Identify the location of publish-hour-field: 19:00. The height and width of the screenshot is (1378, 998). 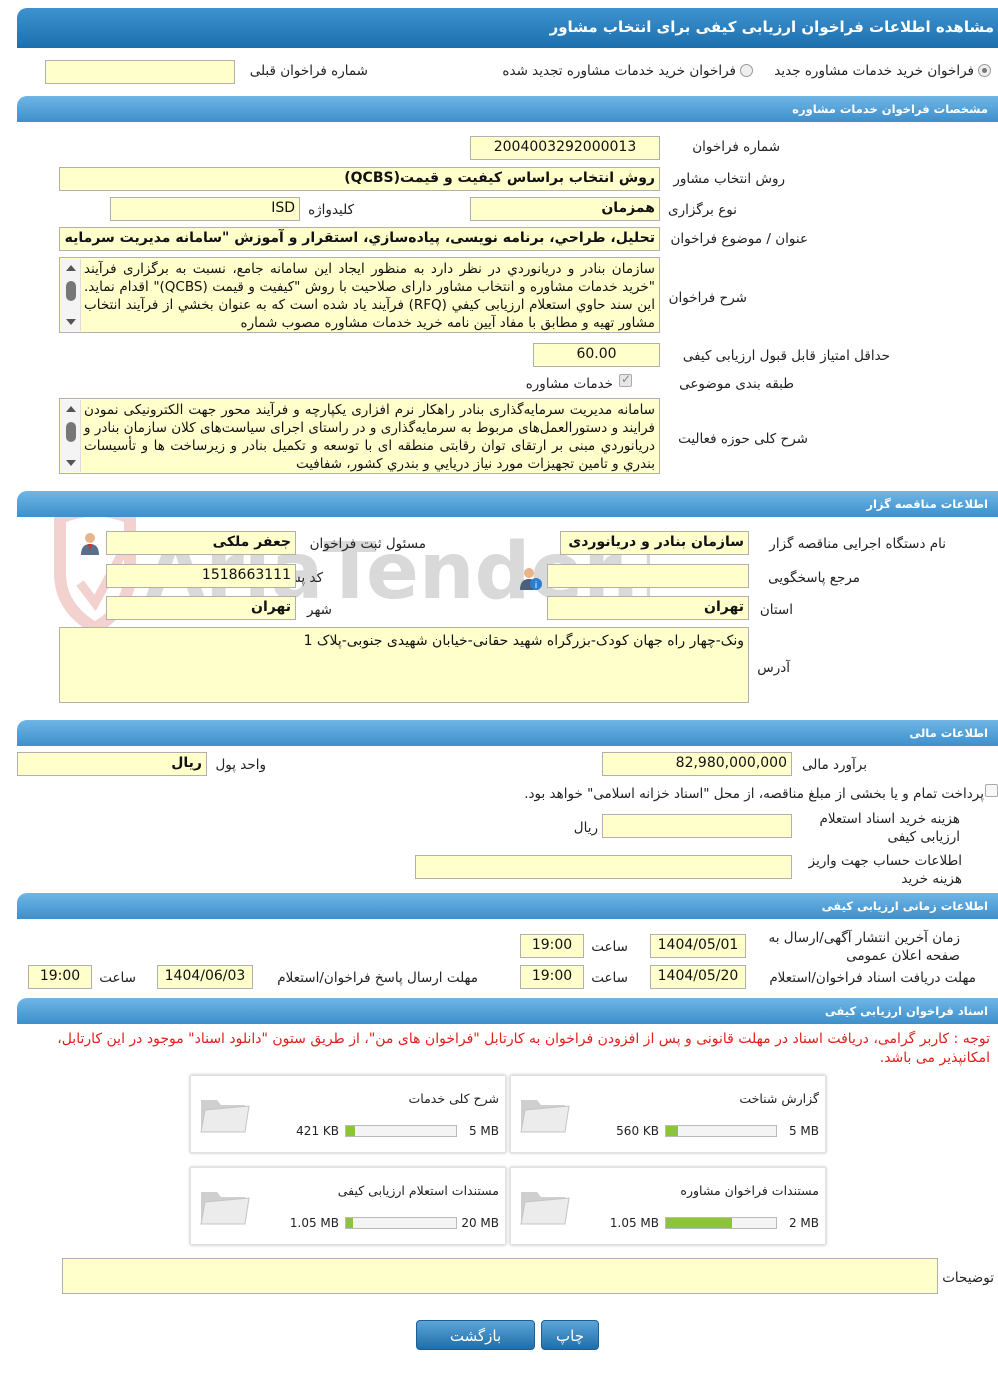
(552, 946).